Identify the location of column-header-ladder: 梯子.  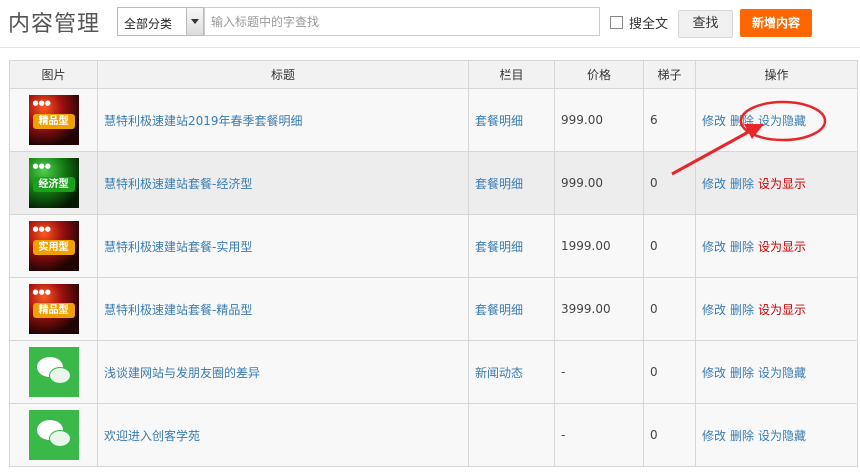
(669, 74).